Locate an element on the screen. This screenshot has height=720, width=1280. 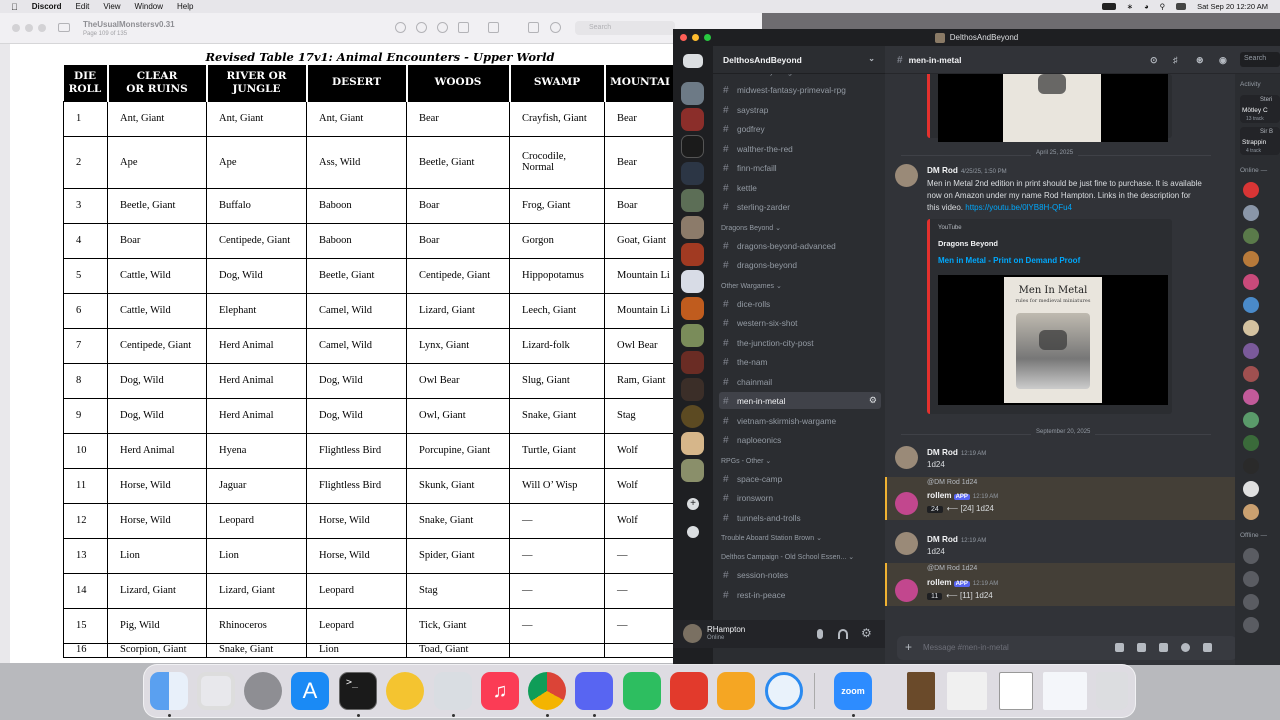
minimize-button is located at coordinates (695, 37).